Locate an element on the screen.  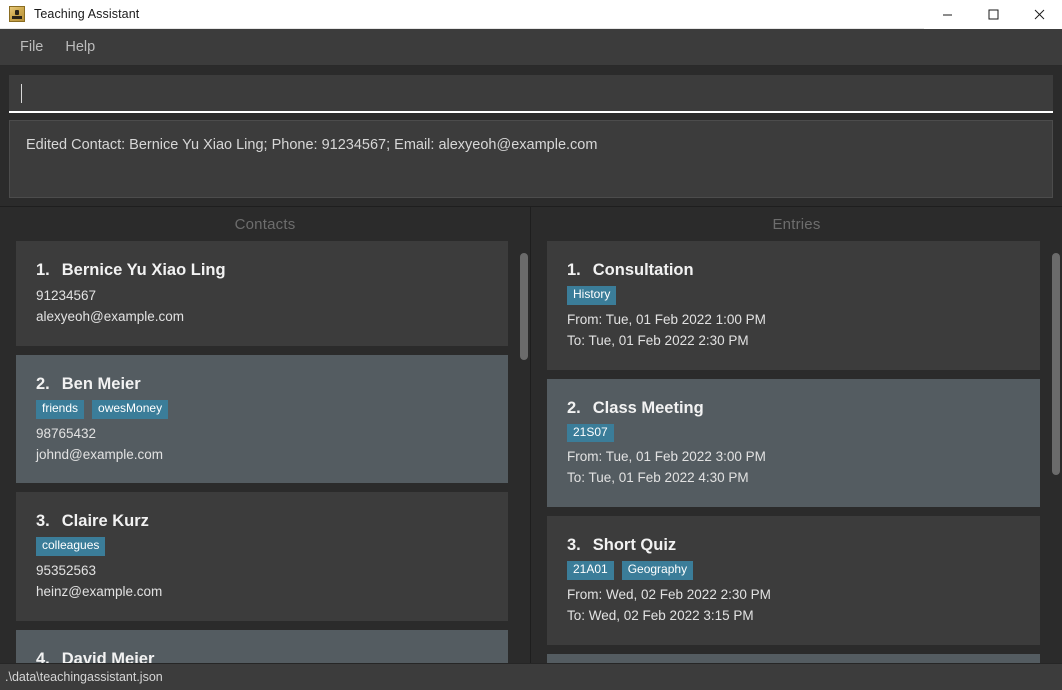
window-controls is located at coordinates (993, 14).